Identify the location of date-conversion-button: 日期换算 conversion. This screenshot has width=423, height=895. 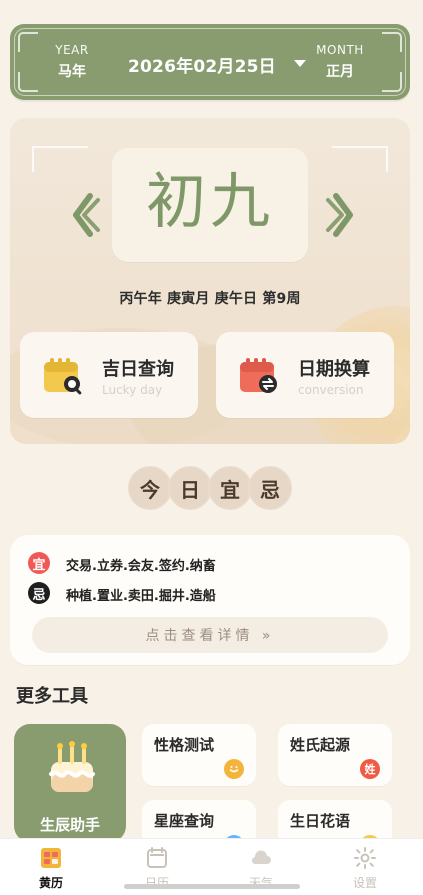
(305, 375).